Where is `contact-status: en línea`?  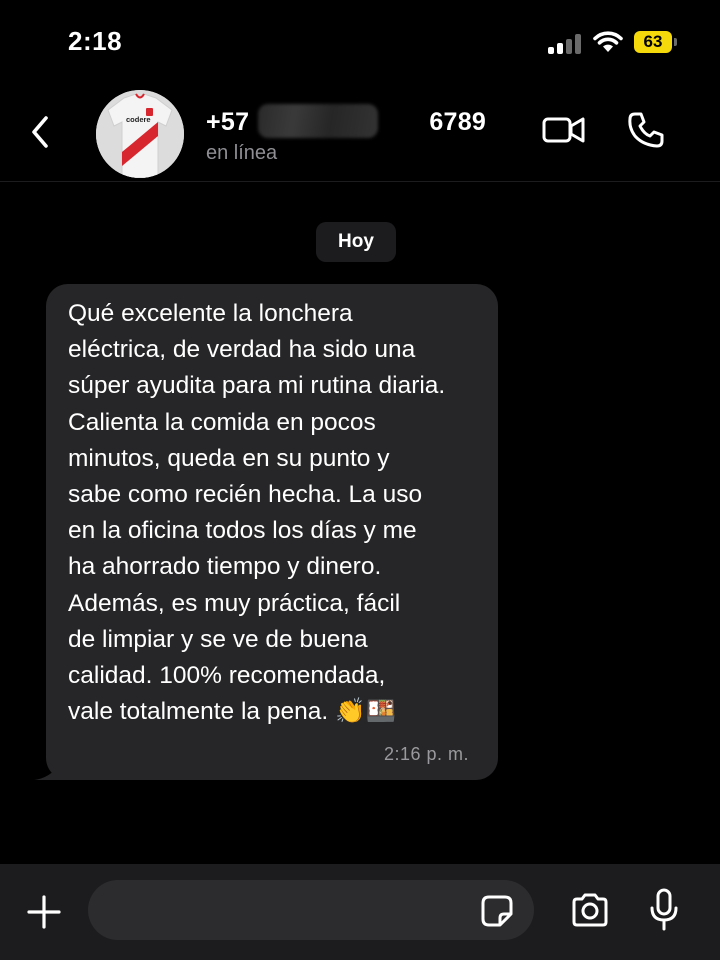 contact-status: en línea is located at coordinates (242, 153).